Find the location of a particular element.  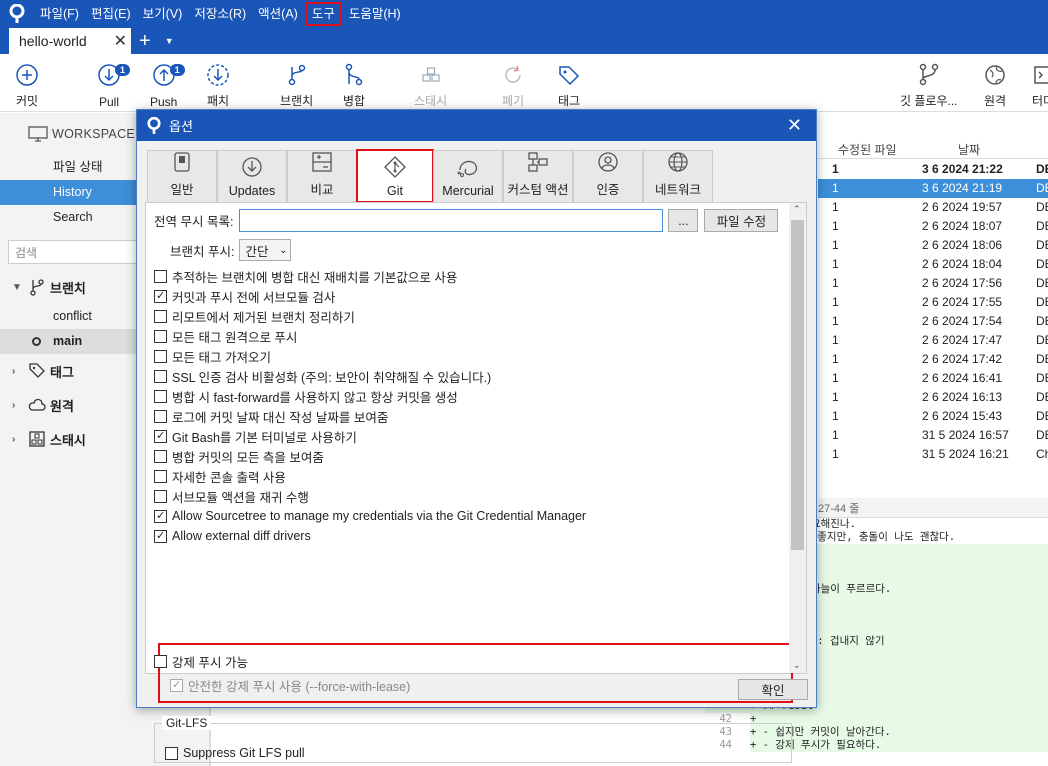

scroll-up-icon: ⌃ is located at coordinates (797, 209).